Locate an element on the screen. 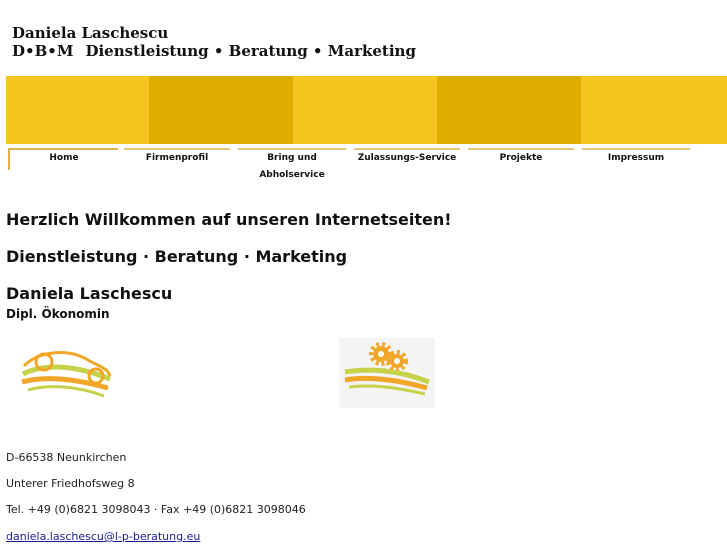  nav-zulassungs-service: Zulassungs-Service is located at coordinates (407, 159).